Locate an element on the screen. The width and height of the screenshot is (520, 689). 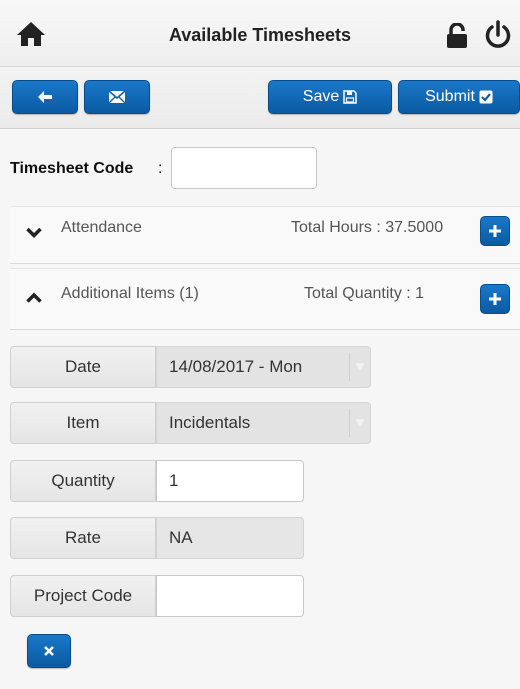
additional-items-label: Additional Items (1) is located at coordinates (130, 293).